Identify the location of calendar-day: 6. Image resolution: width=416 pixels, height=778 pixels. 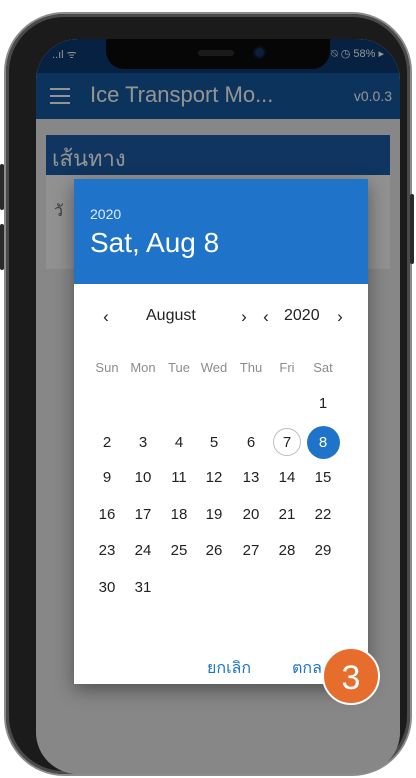
(251, 443).